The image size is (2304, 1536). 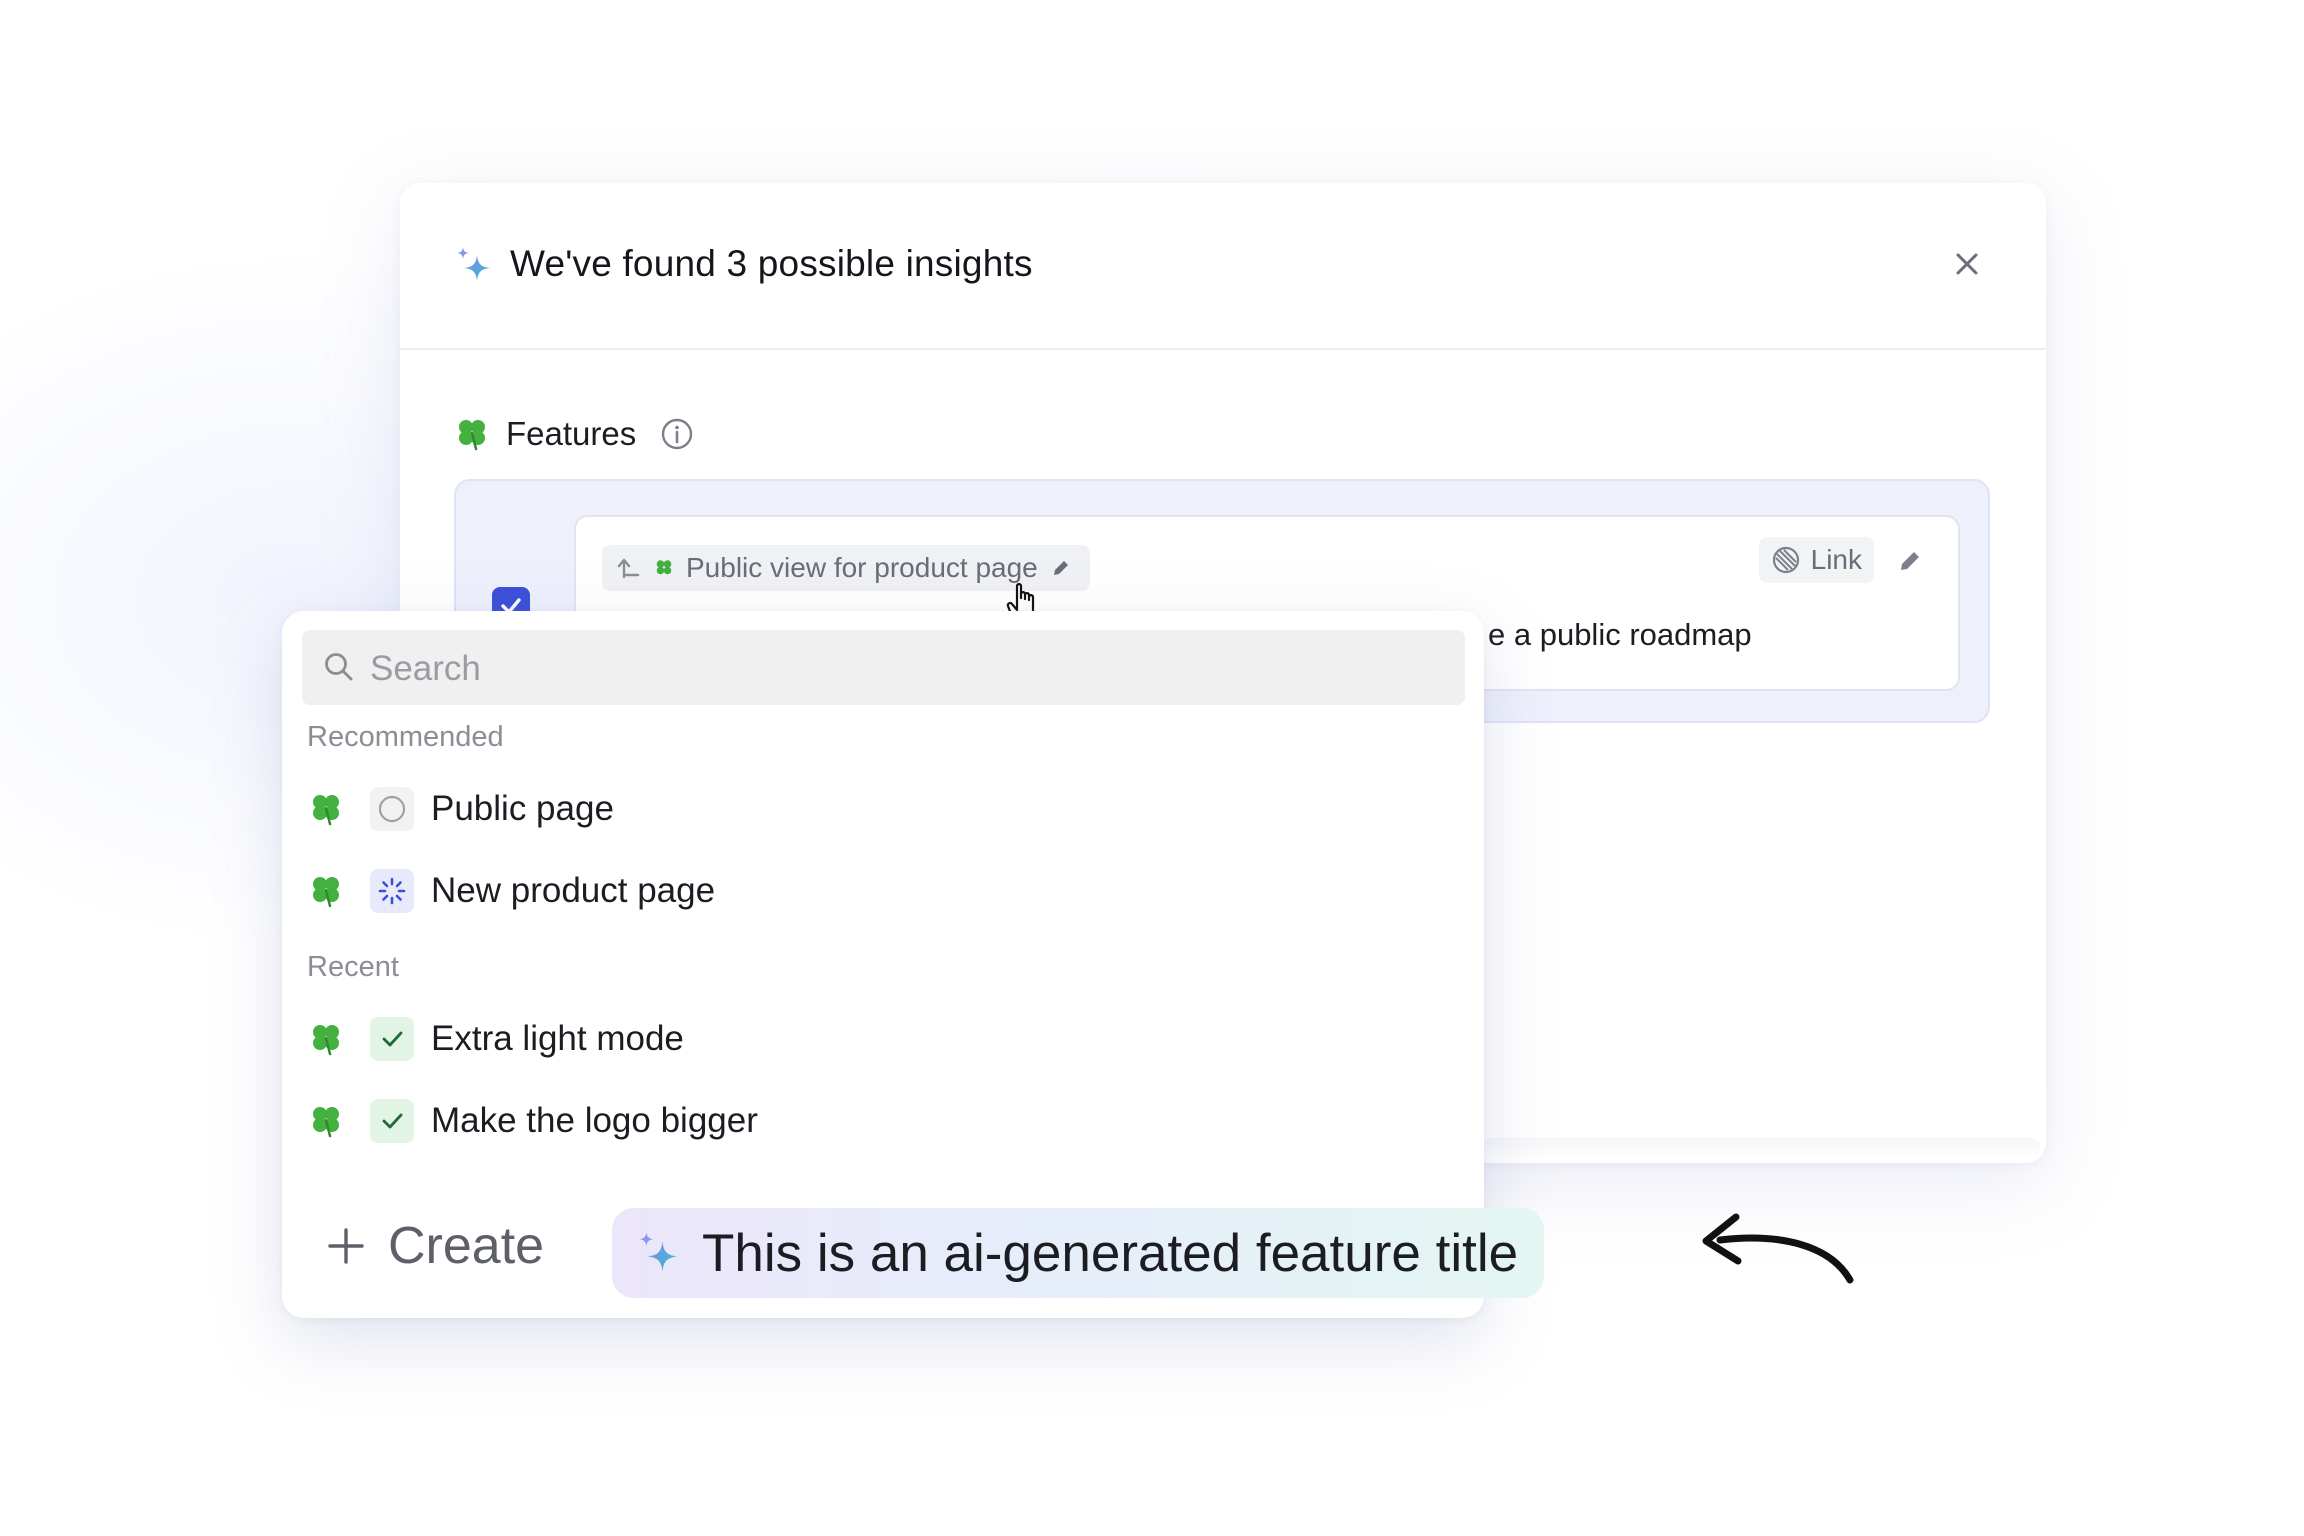 What do you see at coordinates (339, 667) in the screenshot?
I see `search-icon` at bounding box center [339, 667].